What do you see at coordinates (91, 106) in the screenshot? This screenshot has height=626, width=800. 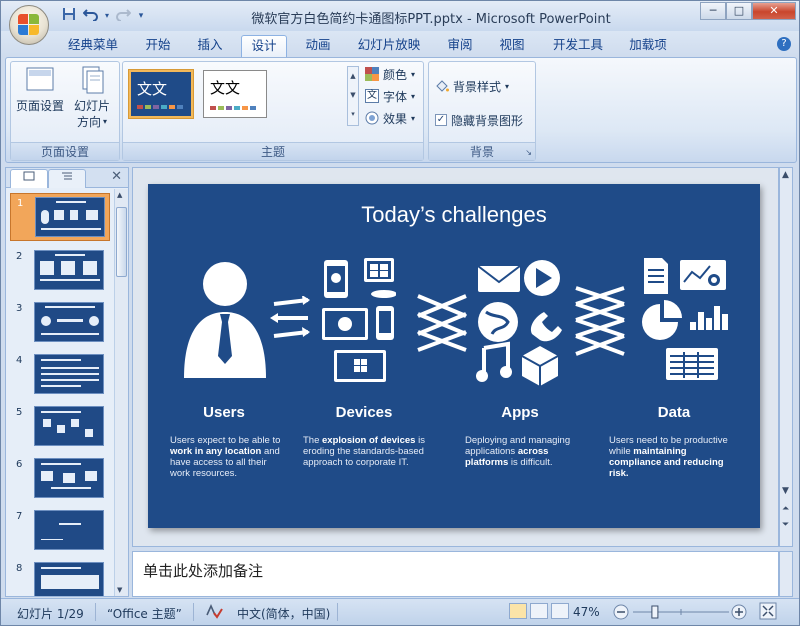 I see `orientation-label-line1: 幻灯片` at bounding box center [91, 106].